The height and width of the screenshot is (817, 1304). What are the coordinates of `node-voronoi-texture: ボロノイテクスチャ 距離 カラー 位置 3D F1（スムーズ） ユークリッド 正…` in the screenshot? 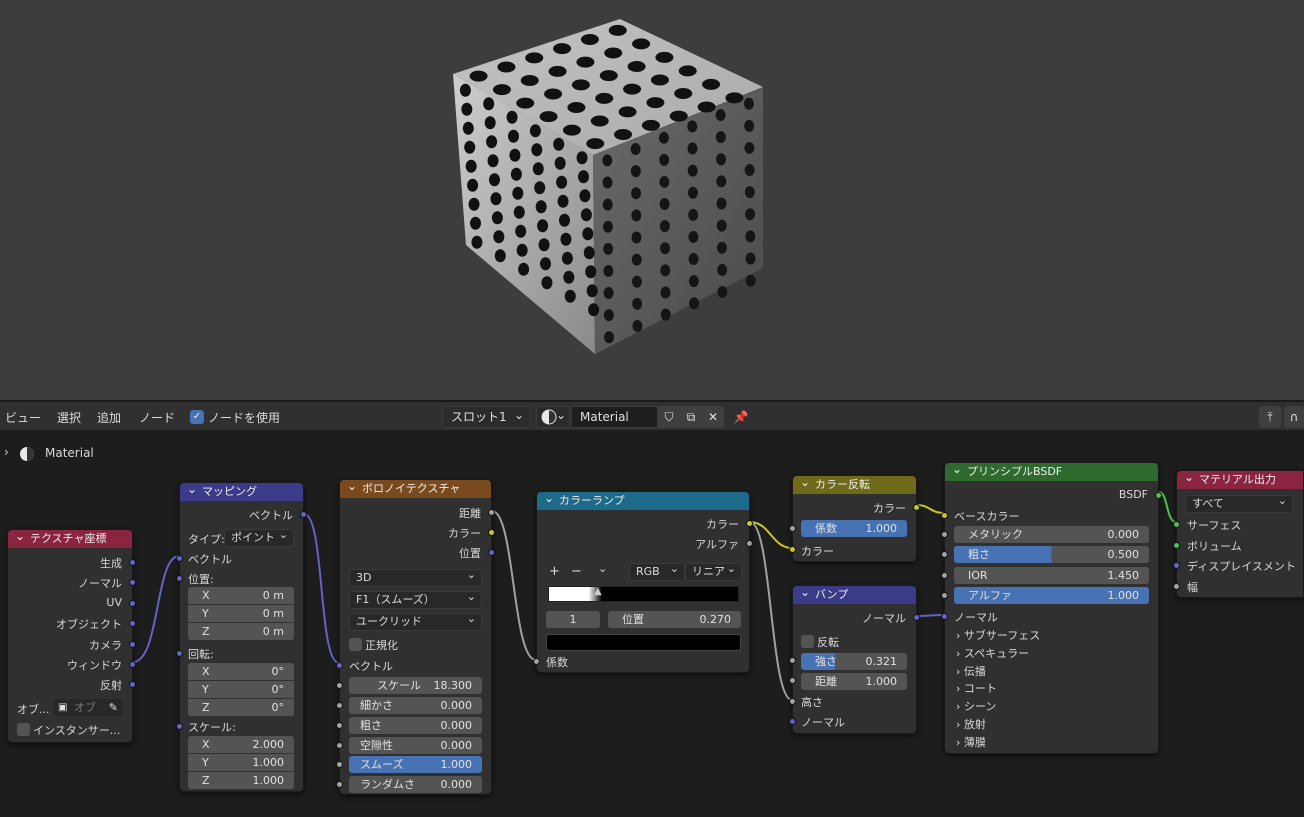 It's located at (415, 636).